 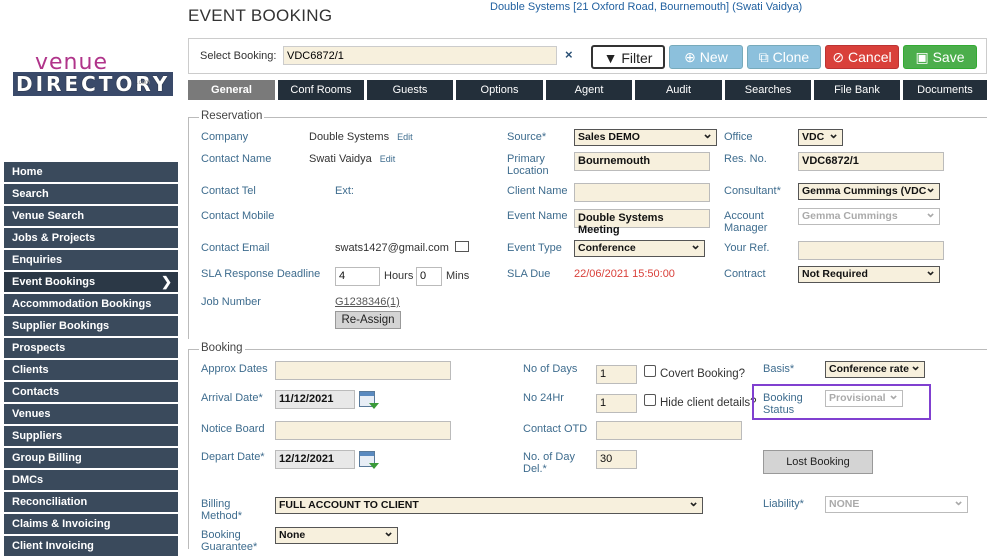 I want to click on save-button: ▣ Save, so click(x=940, y=57).